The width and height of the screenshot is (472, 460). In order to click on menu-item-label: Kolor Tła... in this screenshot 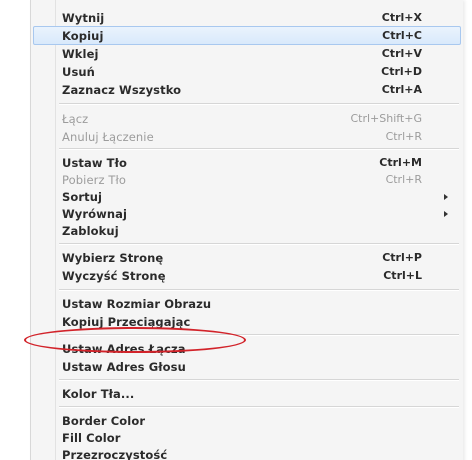, I will do `click(98, 394)`.